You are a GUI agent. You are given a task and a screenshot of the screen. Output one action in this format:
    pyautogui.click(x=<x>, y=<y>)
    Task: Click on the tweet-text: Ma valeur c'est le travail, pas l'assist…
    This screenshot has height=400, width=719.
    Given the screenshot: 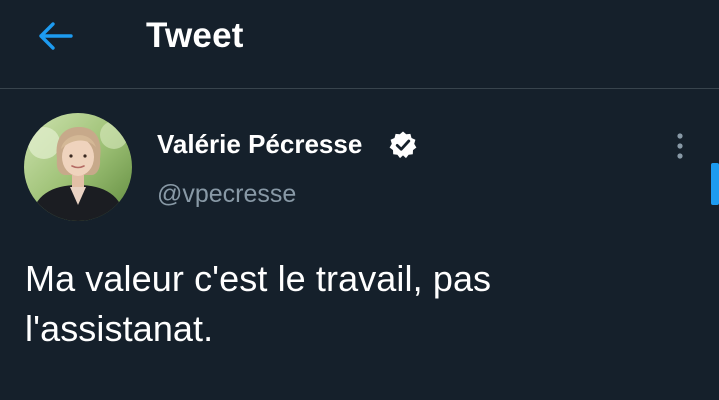 What is the action you would take?
    pyautogui.click(x=258, y=303)
    